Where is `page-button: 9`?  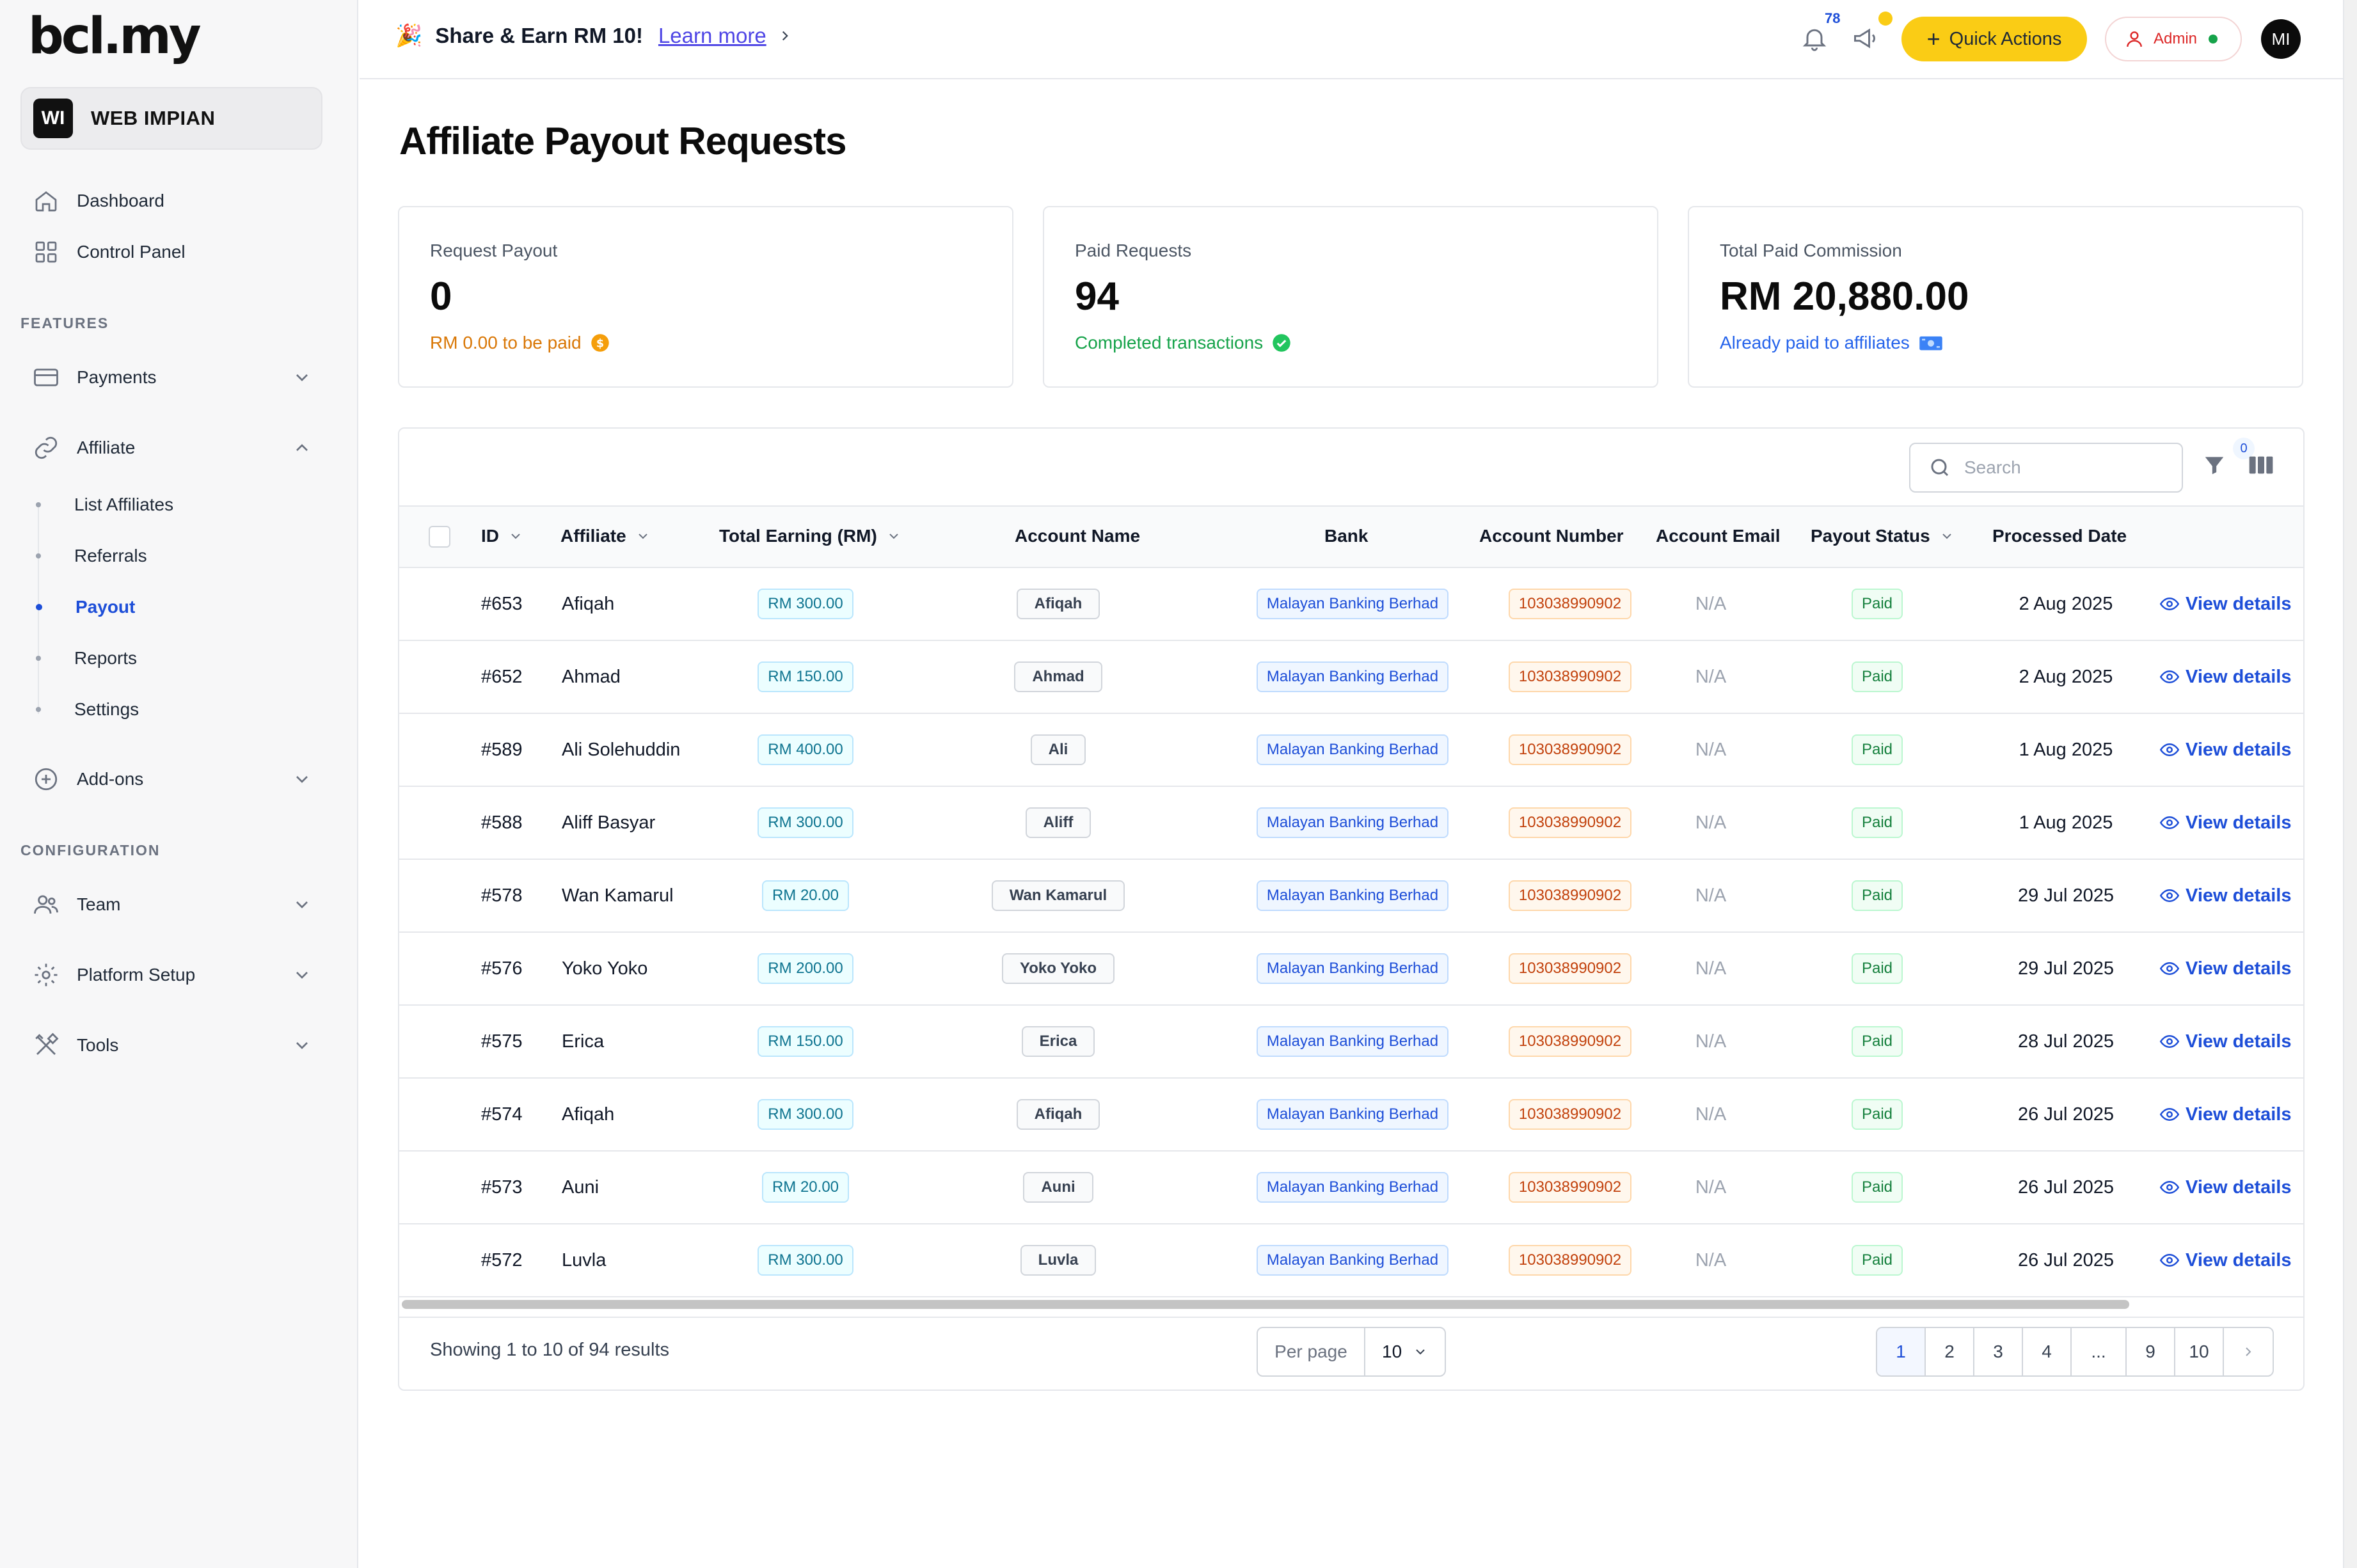
page-button: 9 is located at coordinates (2151, 1351).